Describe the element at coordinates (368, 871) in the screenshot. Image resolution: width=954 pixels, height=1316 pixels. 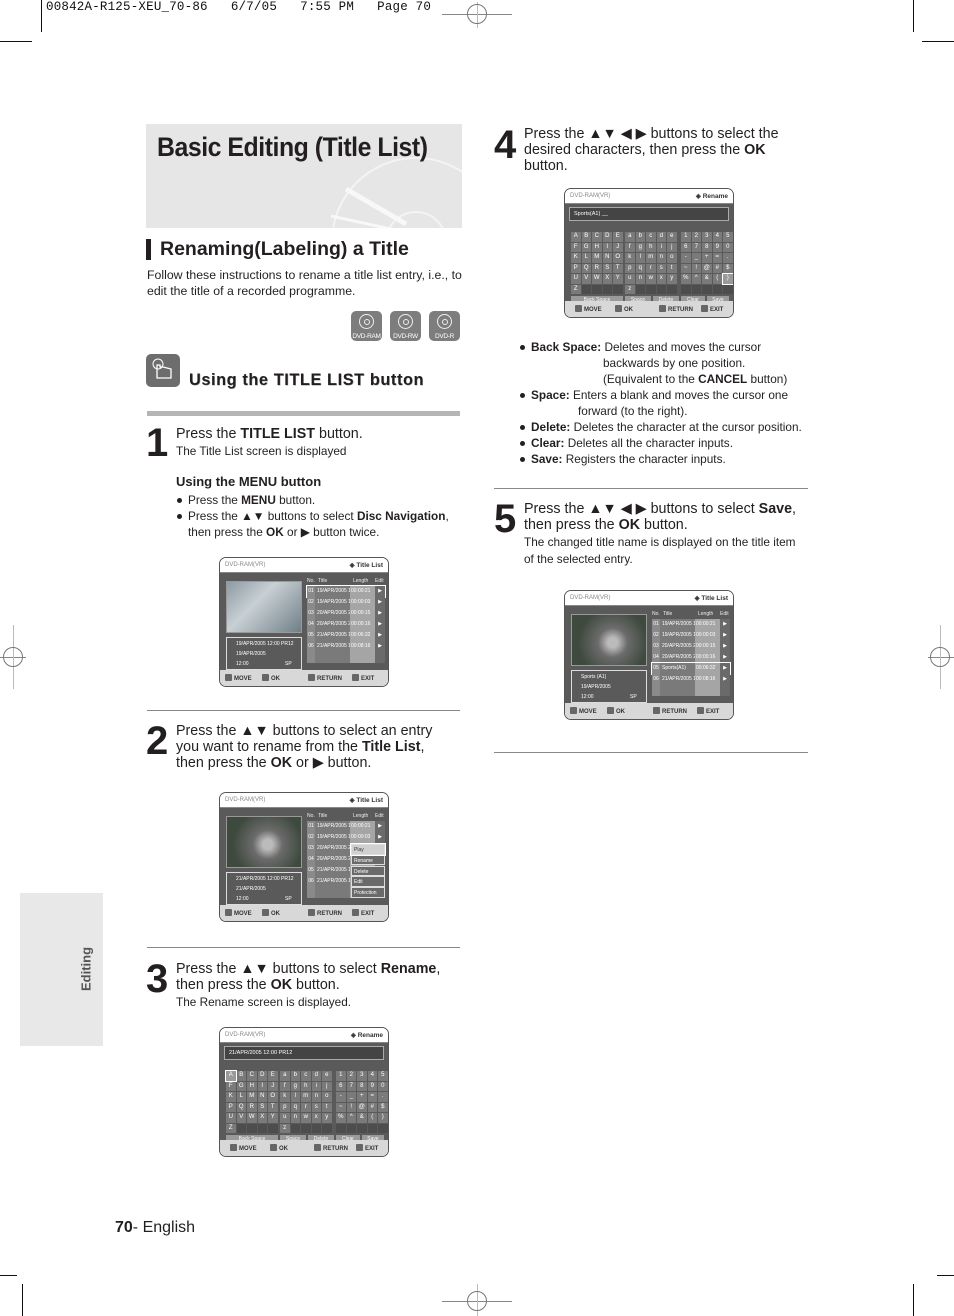
I see `menu-item-delete: Delete` at that location.